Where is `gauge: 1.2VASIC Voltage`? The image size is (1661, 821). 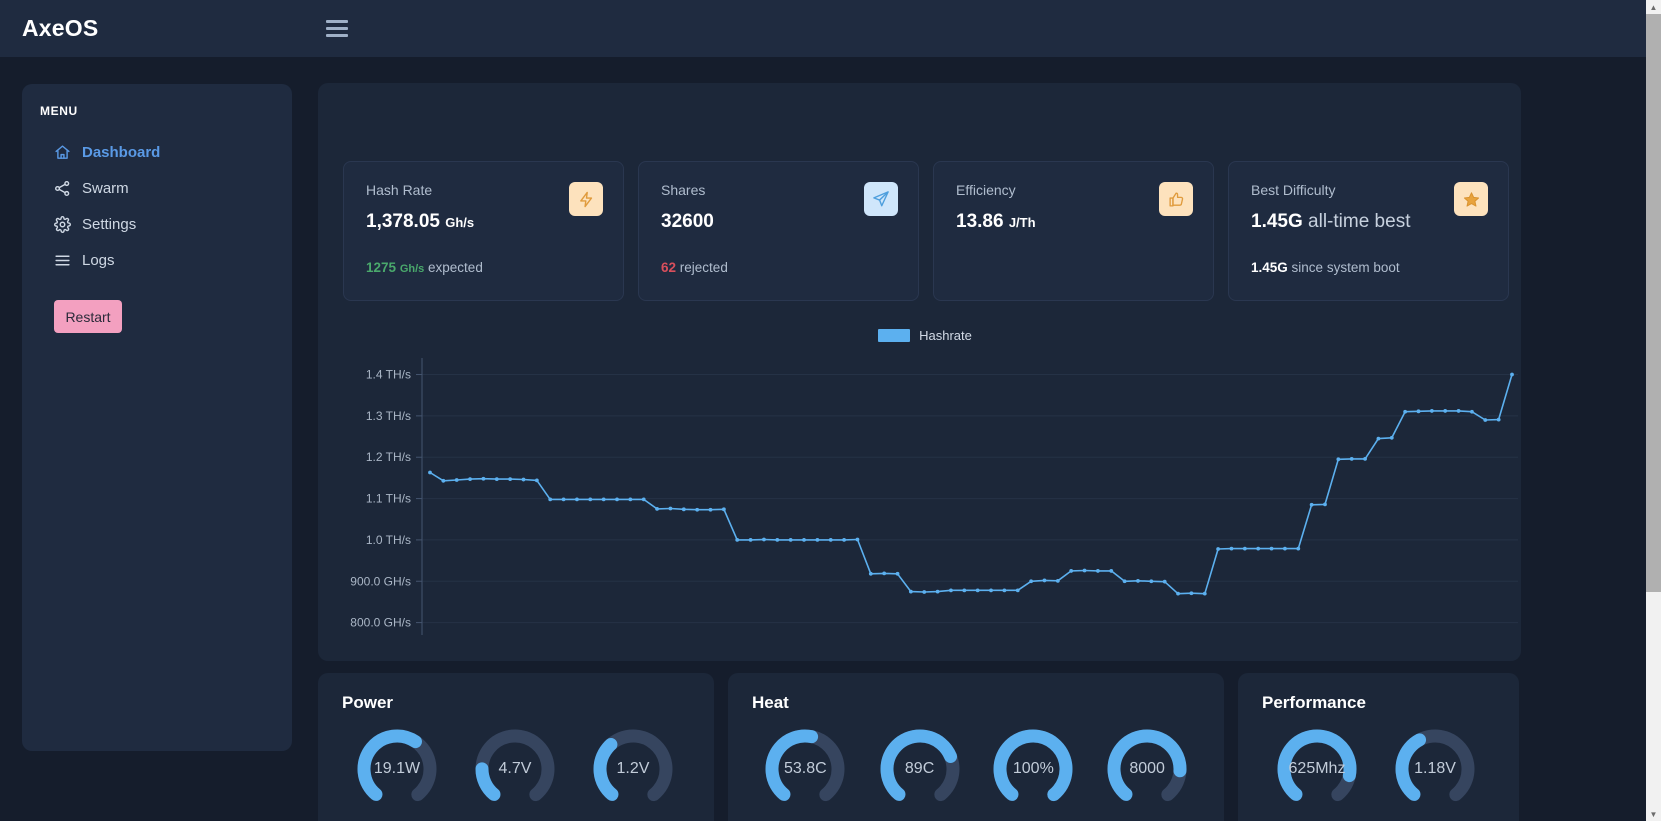
gauge: 1.2VASIC Voltage is located at coordinates (633, 772).